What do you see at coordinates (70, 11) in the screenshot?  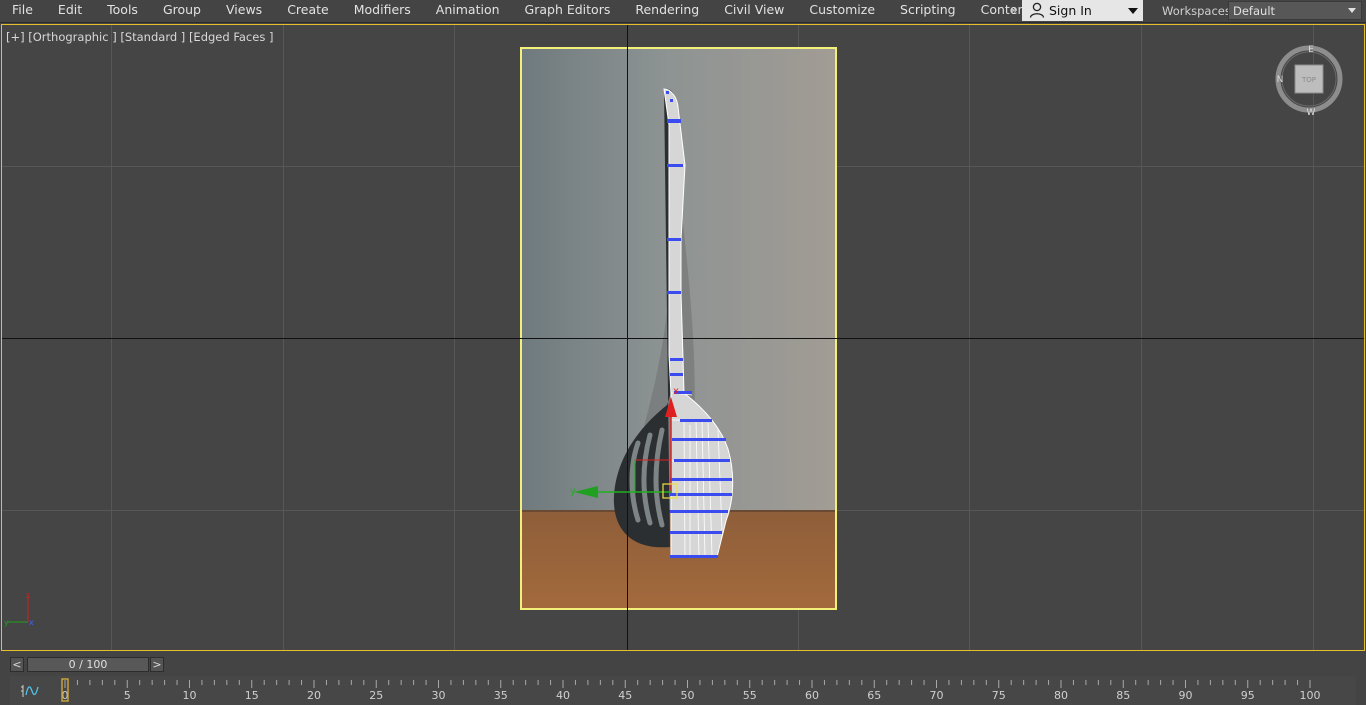 I see `menu-edit: Edit` at bounding box center [70, 11].